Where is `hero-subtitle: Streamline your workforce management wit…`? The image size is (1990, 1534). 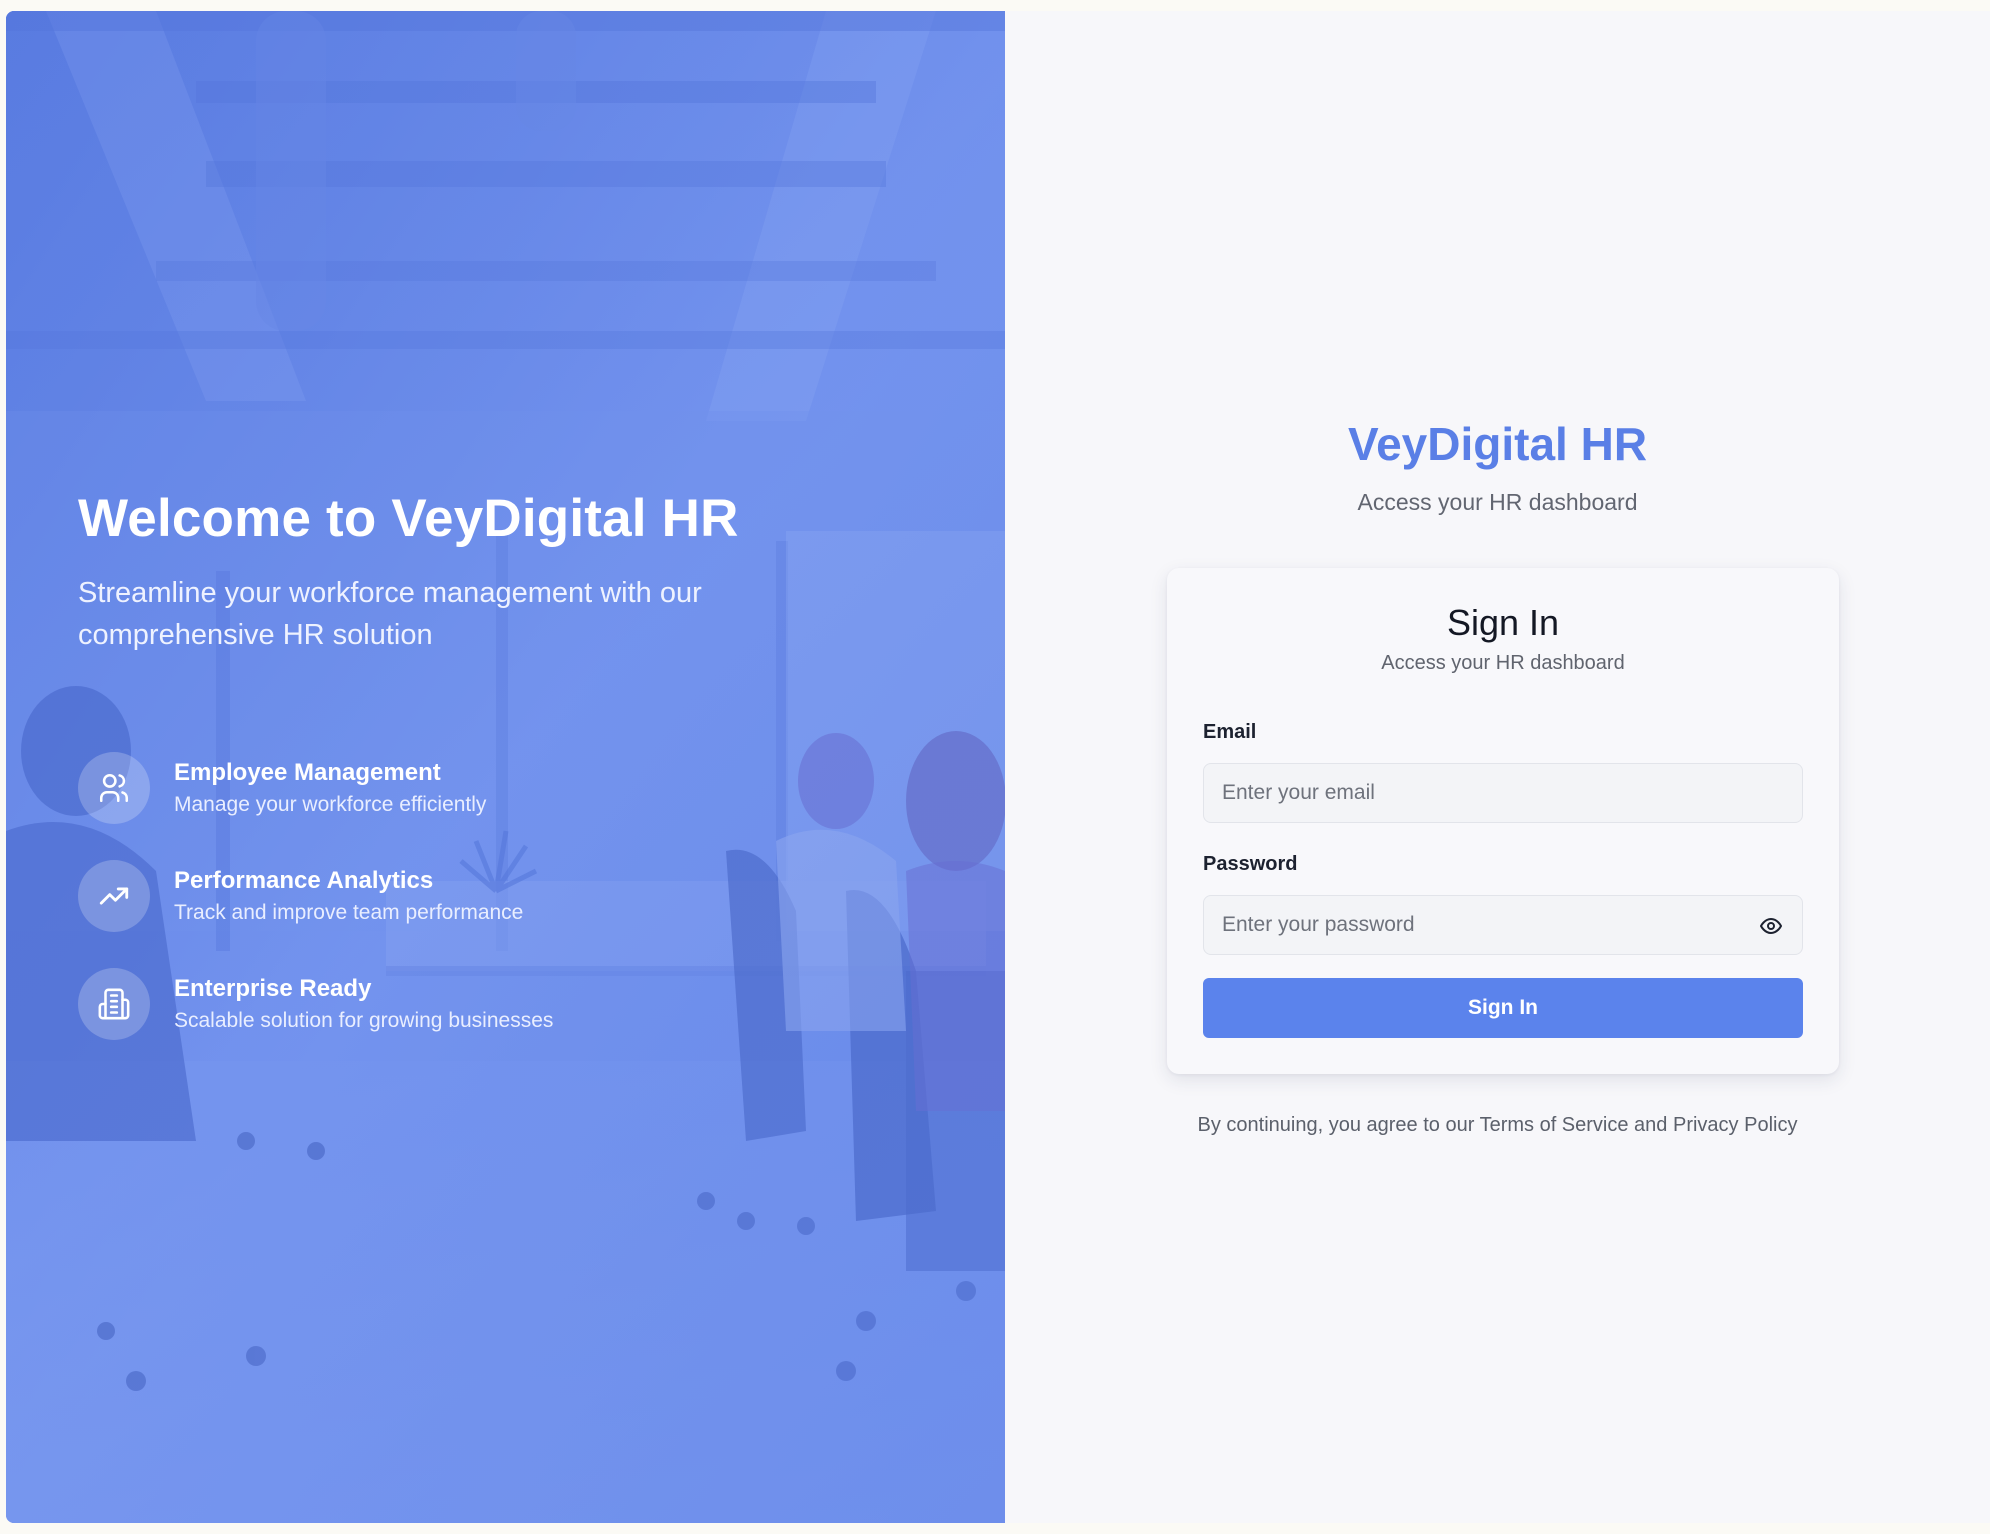
hero-subtitle: Streamline your workforce management wit… is located at coordinates (390, 613).